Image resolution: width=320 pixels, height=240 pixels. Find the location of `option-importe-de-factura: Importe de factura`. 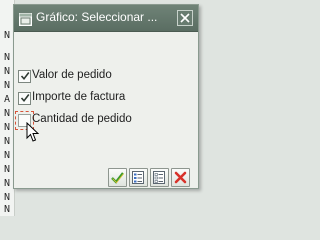

option-importe-de-factura: Importe de factura is located at coordinates (103, 99).